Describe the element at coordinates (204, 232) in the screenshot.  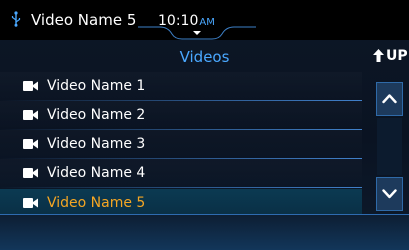
I see `bottom-bar` at that location.